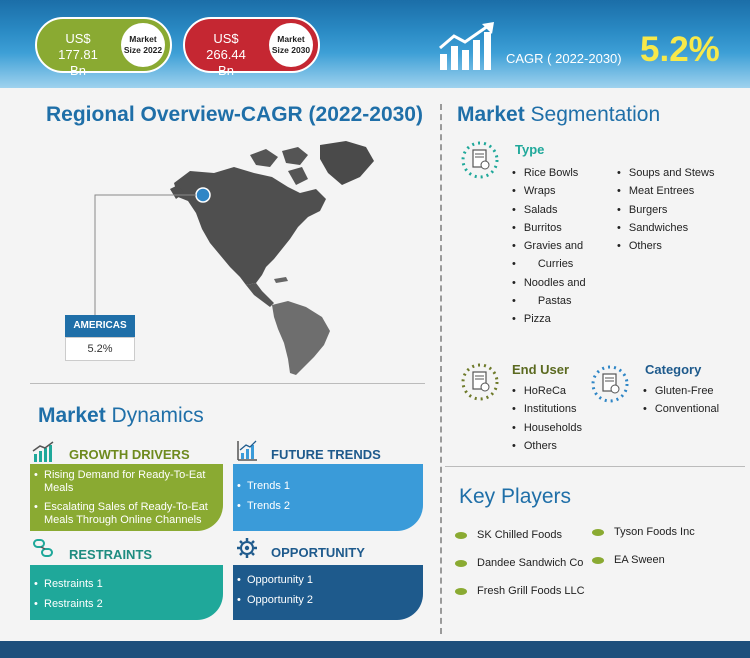 The height and width of the screenshot is (658, 750). I want to click on trend-chart-icon, so click(247, 450).